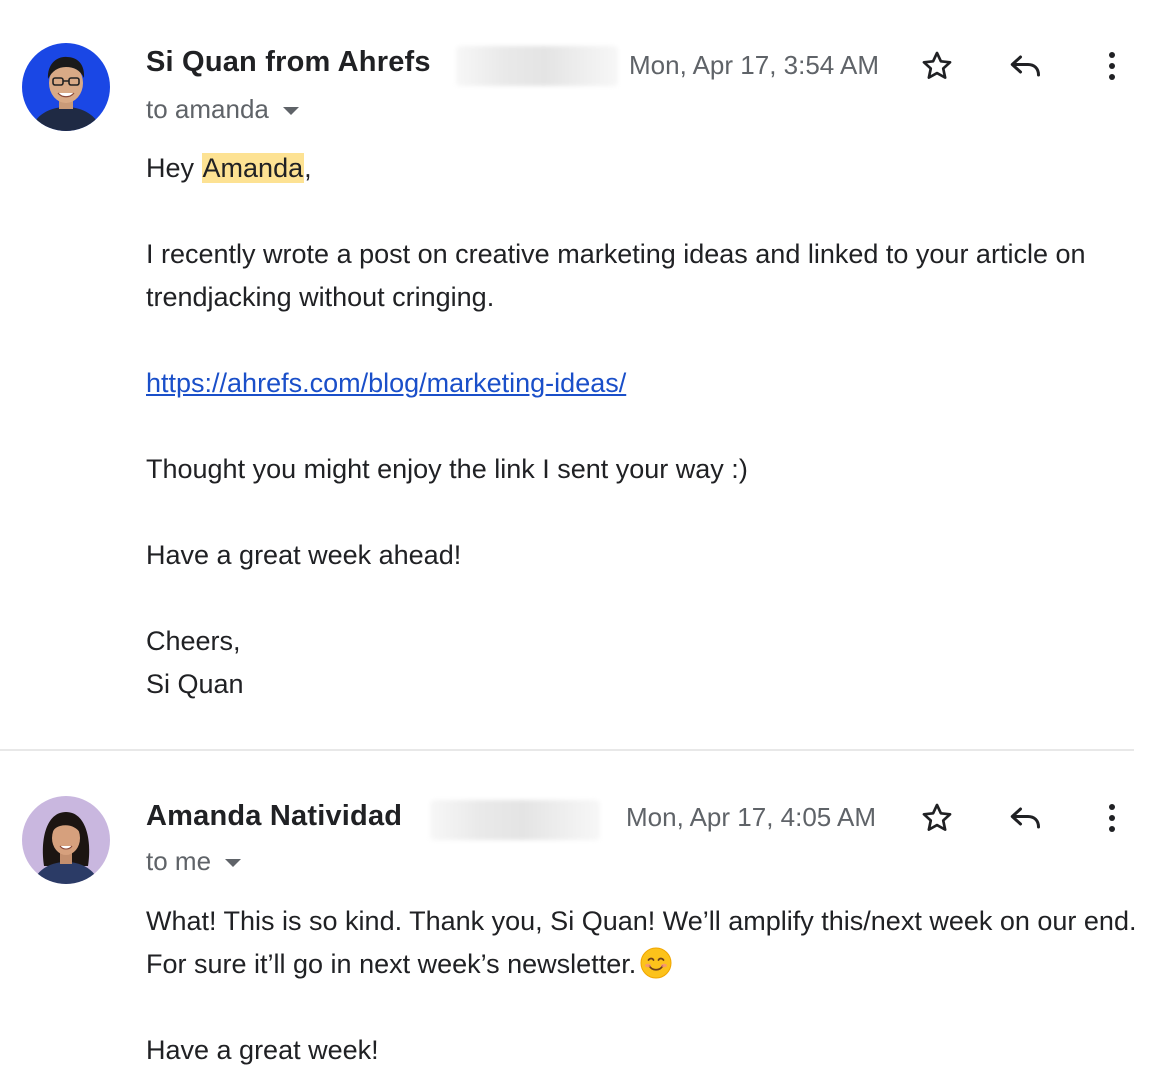 This screenshot has width=1164, height=1076. What do you see at coordinates (751, 817) in the screenshot?
I see `message-timestamp: Mon, Apr 17, 4:05 AM` at bounding box center [751, 817].